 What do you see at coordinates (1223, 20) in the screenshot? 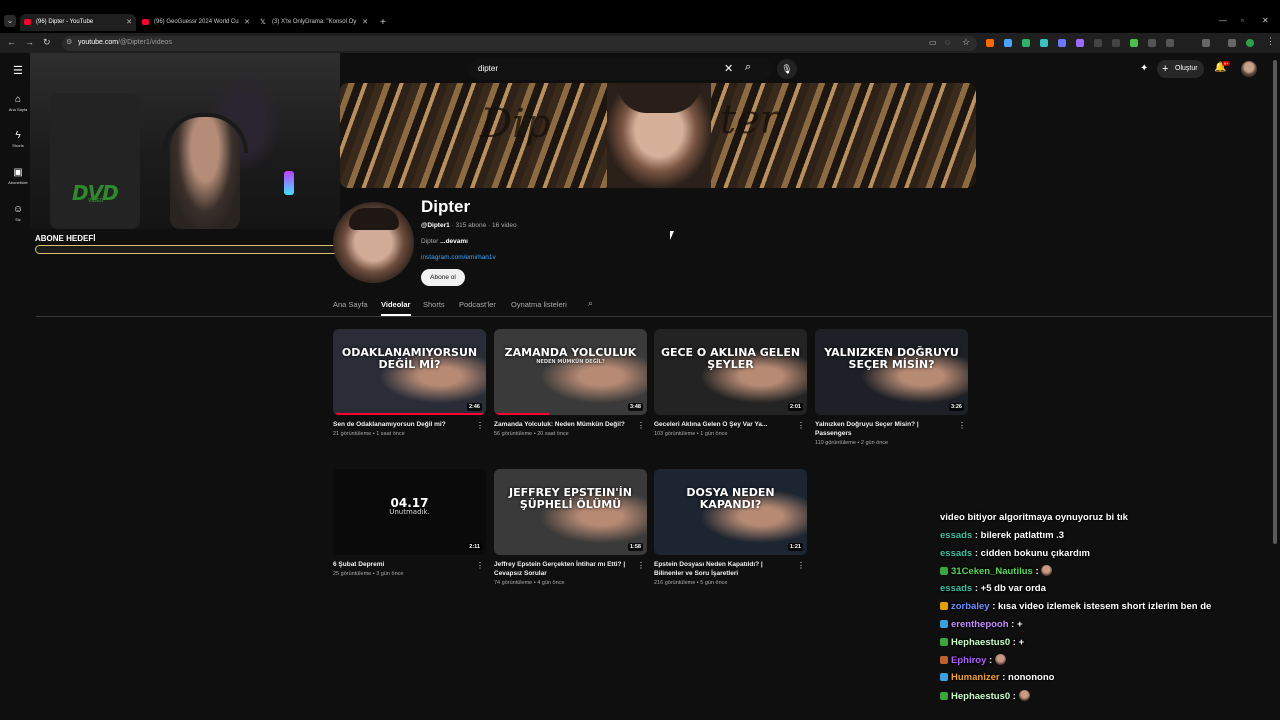
I see `minimize-icon: —` at bounding box center [1223, 20].